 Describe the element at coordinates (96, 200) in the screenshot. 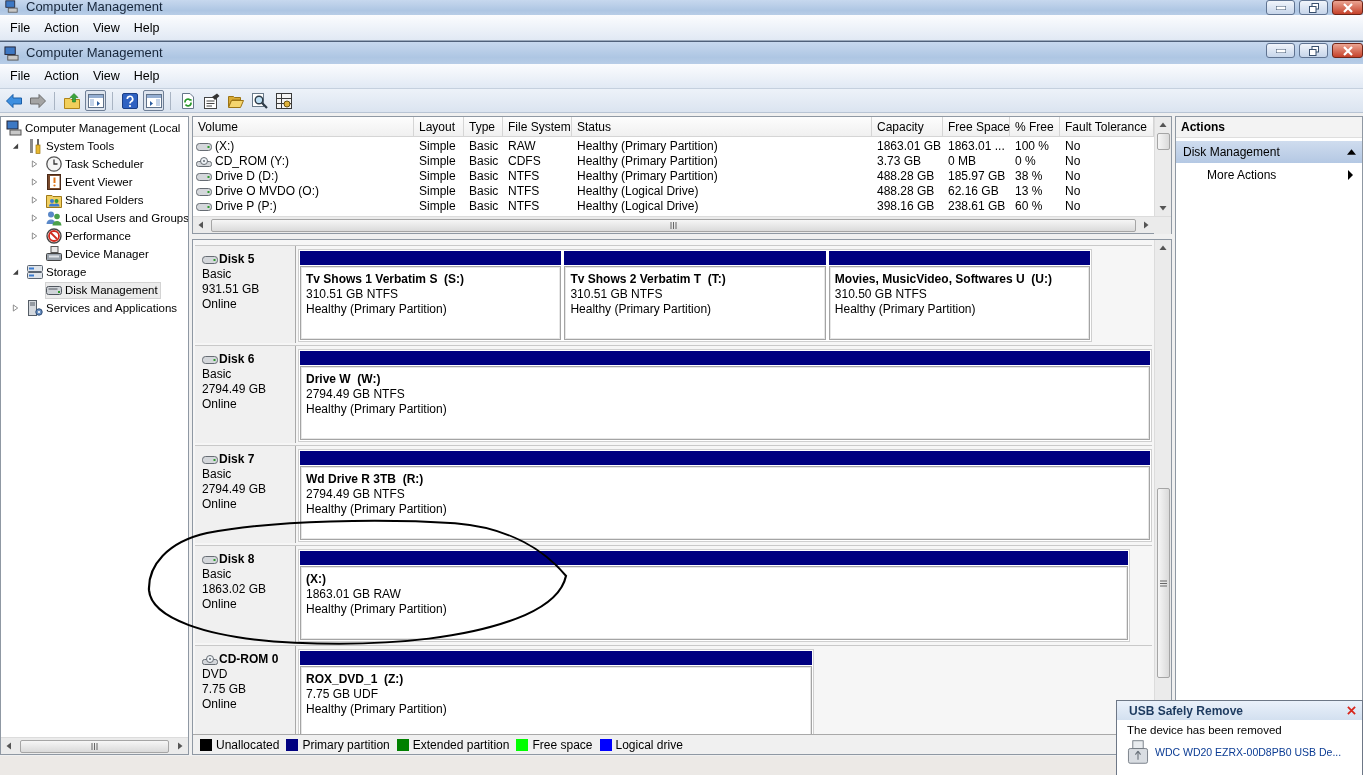

I see `tree-item: Shared Folders` at that location.